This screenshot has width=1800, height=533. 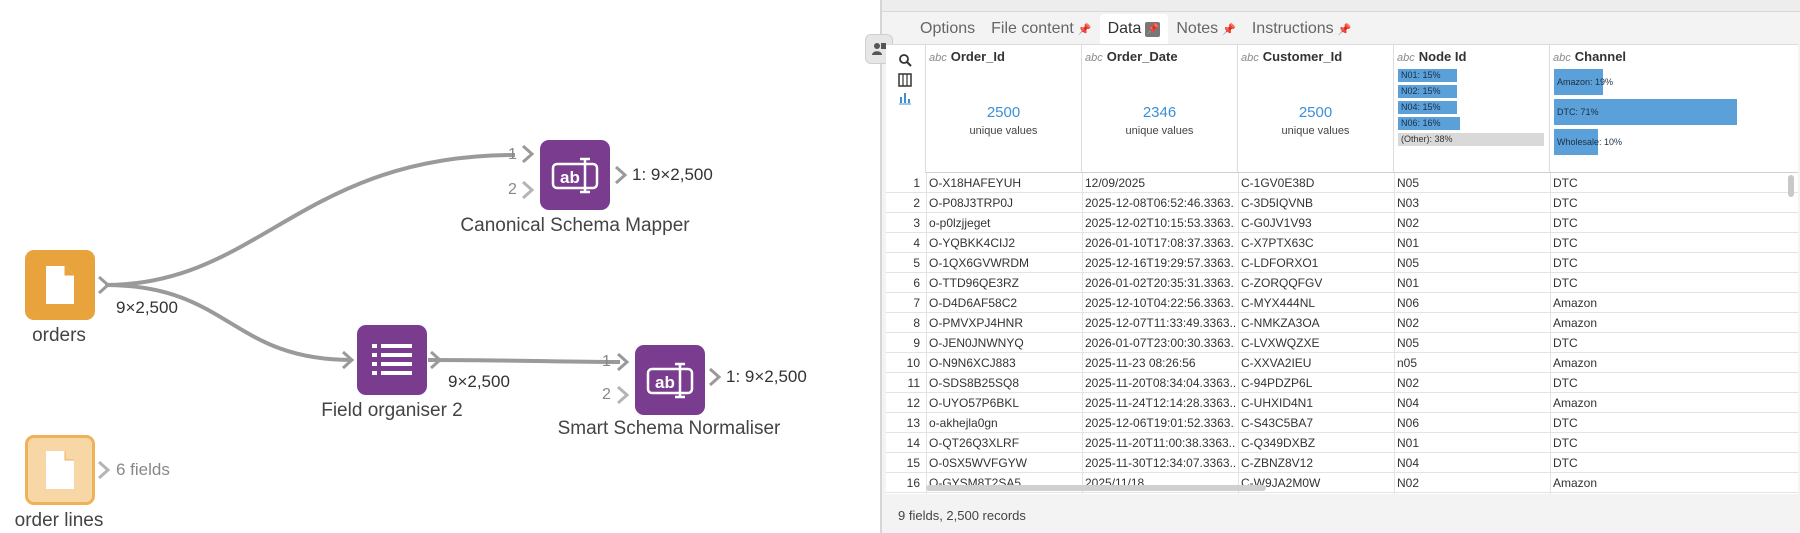 What do you see at coordinates (104, 285) in the screenshot?
I see `orders-output-chevron-icon` at bounding box center [104, 285].